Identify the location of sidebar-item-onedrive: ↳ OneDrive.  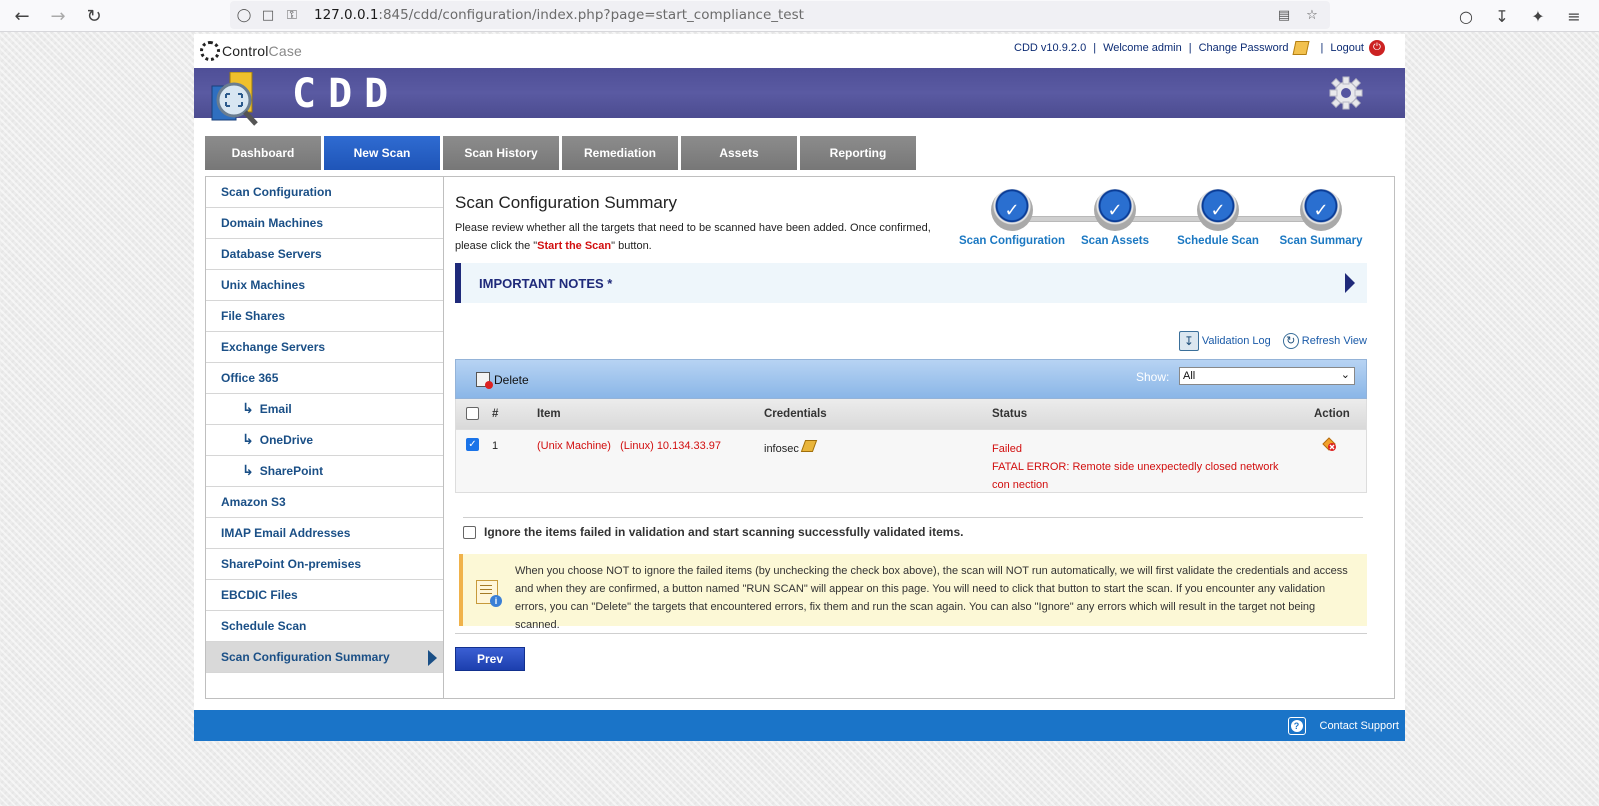
(324, 440).